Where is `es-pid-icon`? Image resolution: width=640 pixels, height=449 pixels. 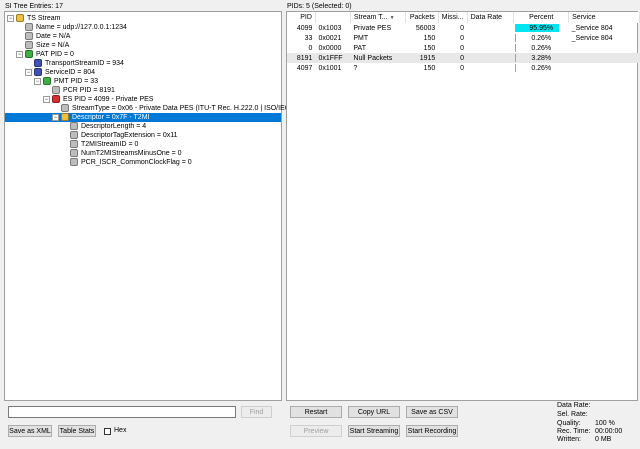
es-pid-icon is located at coordinates (56, 99).